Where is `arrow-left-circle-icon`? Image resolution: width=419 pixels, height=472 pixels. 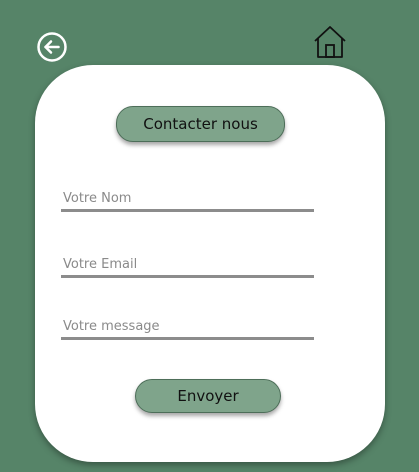
arrow-left-circle-icon is located at coordinates (52, 47).